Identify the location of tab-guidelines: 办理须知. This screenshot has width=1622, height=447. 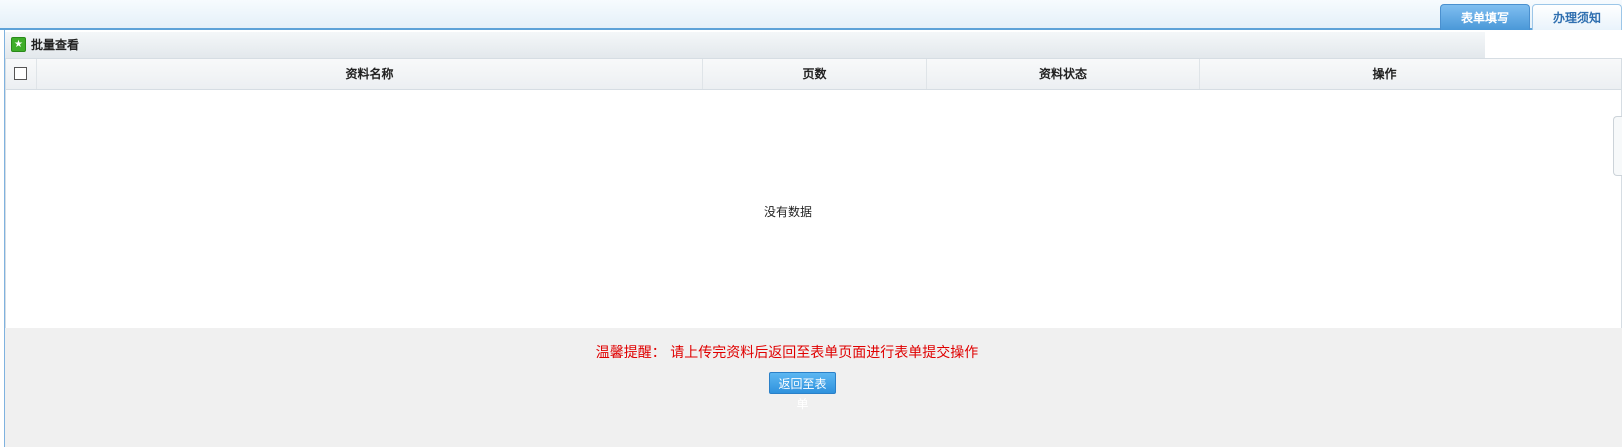
(1577, 17).